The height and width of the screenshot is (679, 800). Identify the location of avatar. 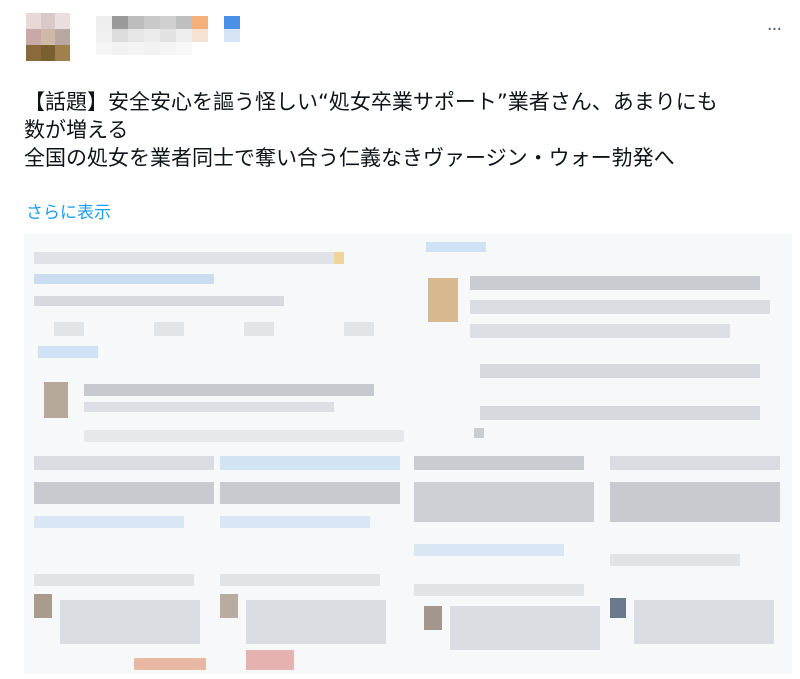
(48, 37).